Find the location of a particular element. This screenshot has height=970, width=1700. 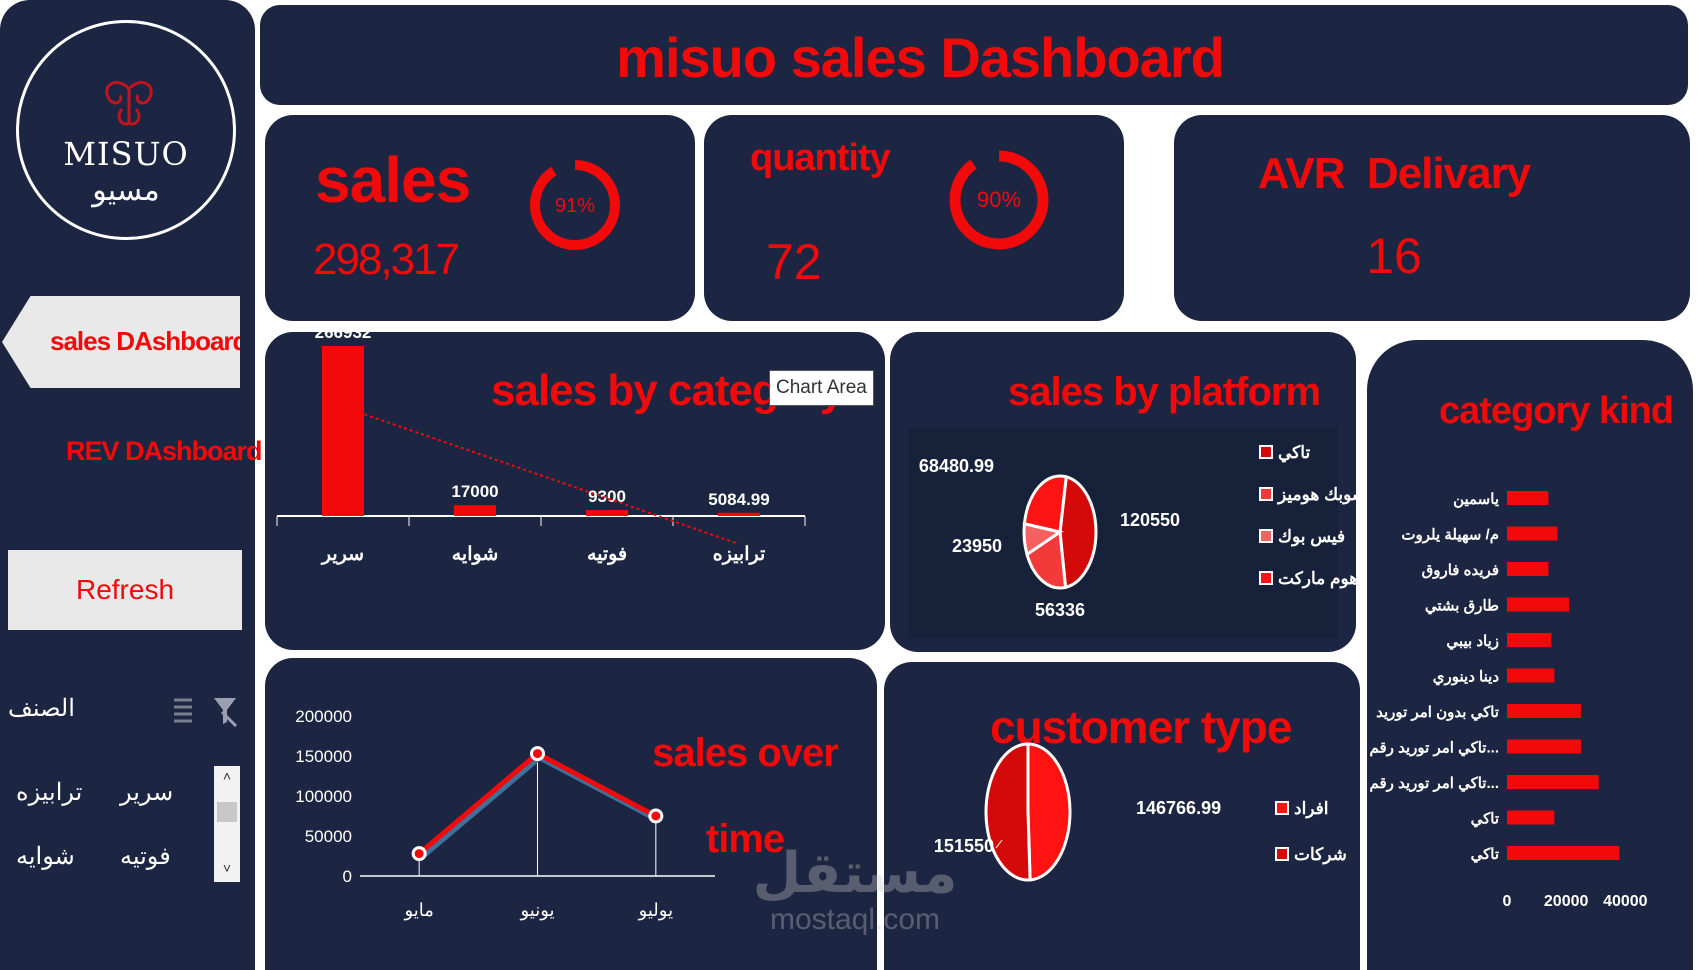

x-tick-label: يونيو is located at coordinates (536, 910).